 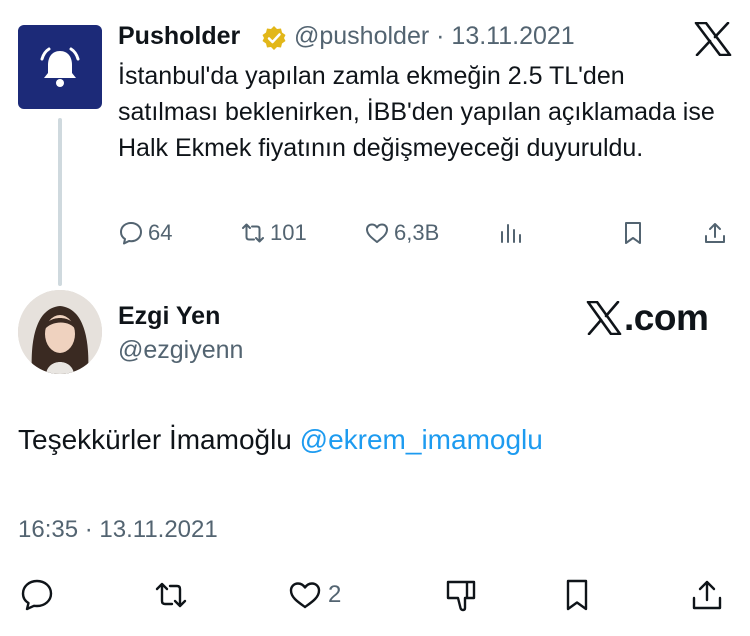 I want to click on dislike-button, so click(x=461, y=595).